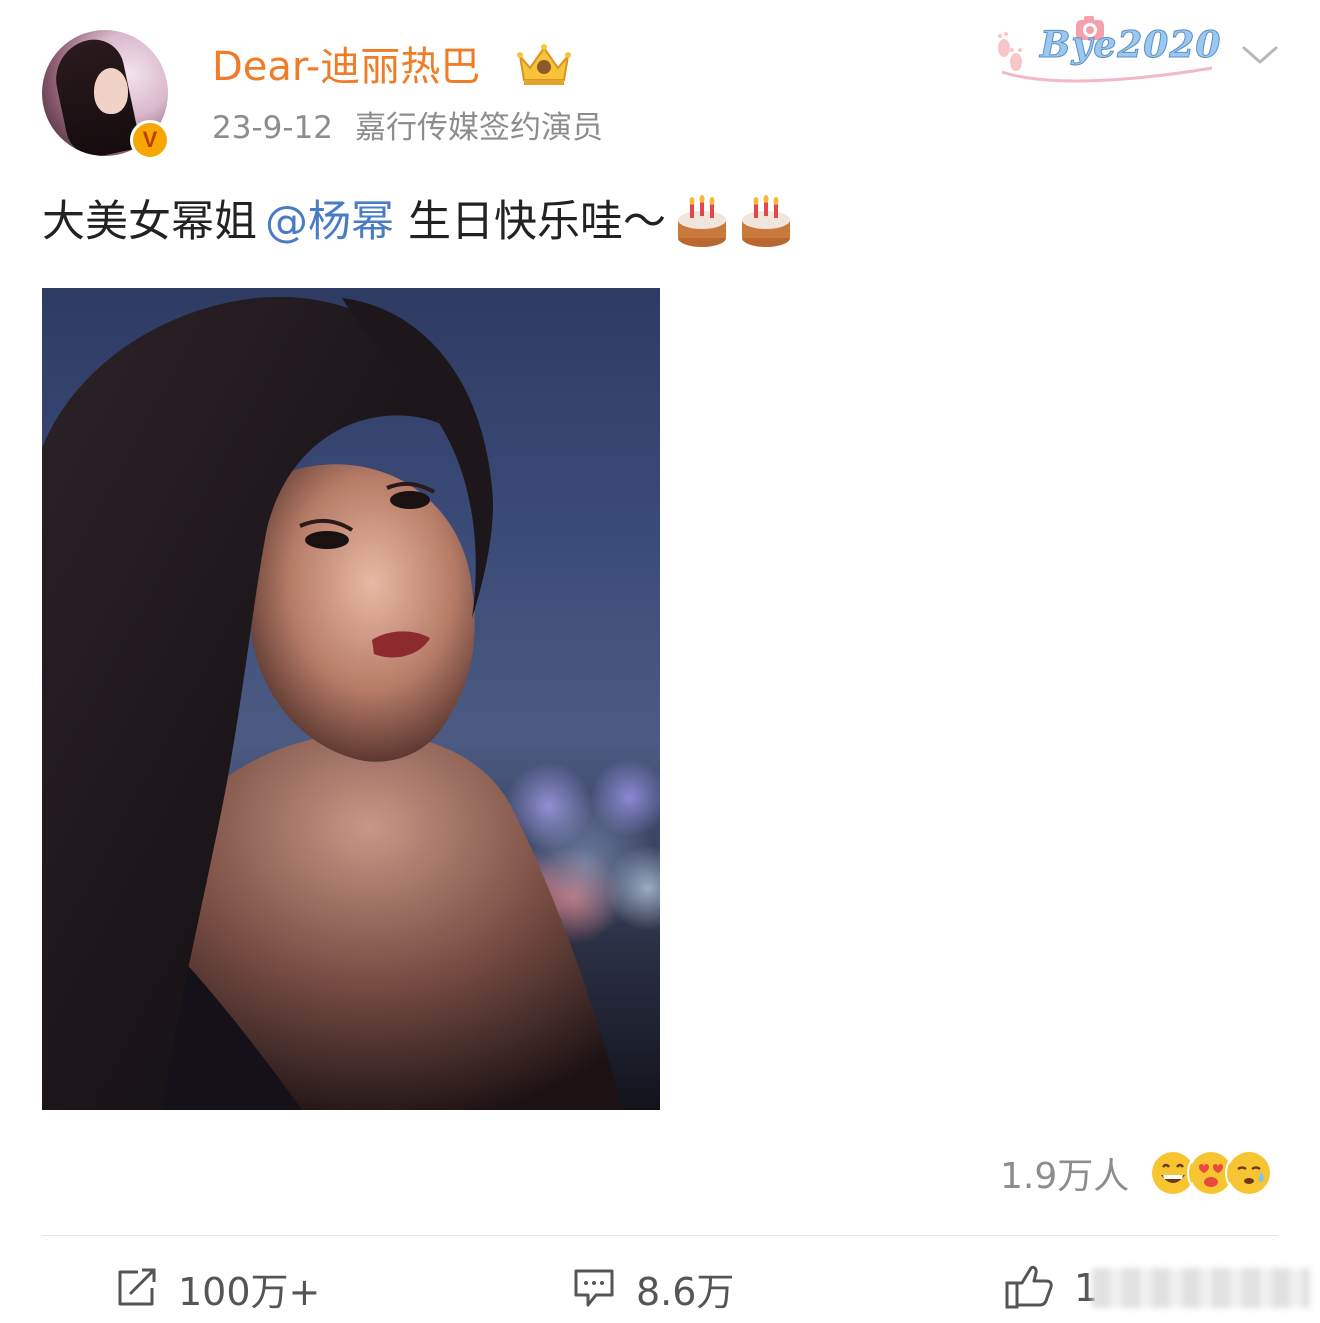 This screenshot has height=1323, width=1320. I want to click on comment-button: 8.6万, so click(653, 1288).